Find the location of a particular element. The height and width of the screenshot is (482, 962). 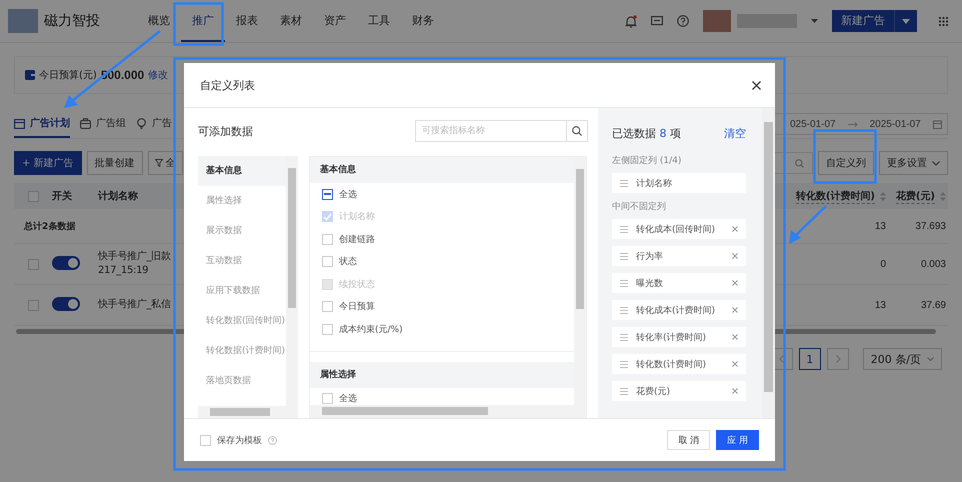

tab: 广告组 is located at coordinates (103, 124).